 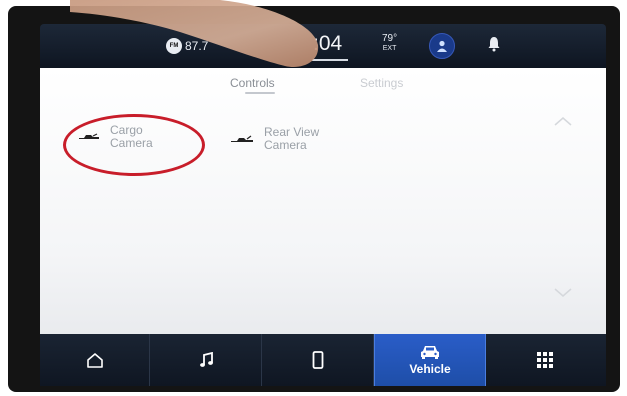 What do you see at coordinates (430, 360) in the screenshot?
I see `nav-vehicle-button: Vehicle` at bounding box center [430, 360].